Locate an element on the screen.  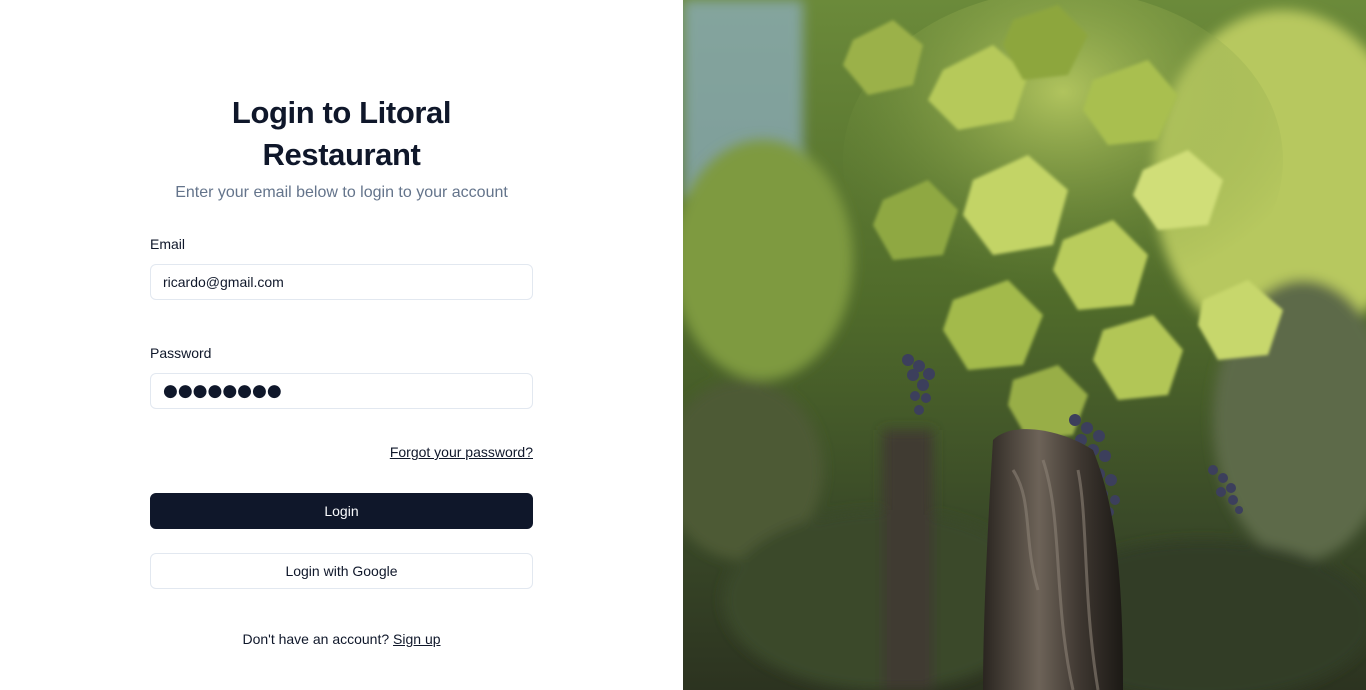
email-field: ricardo@gmail.com is located at coordinates (341, 282).